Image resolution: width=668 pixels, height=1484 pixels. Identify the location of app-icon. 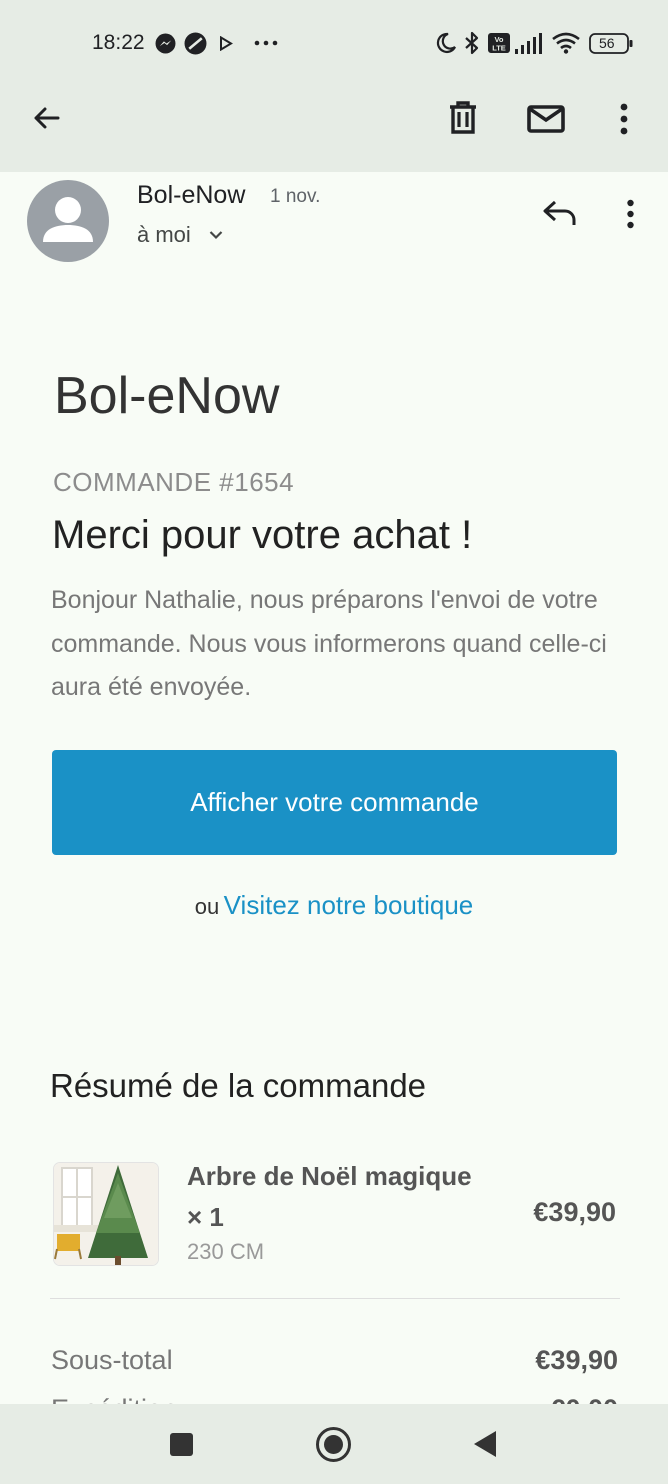
(195, 43).